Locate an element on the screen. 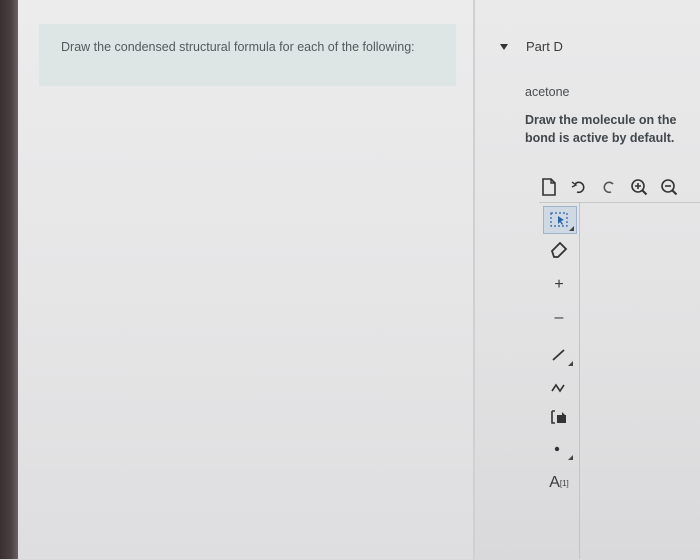 Image resolution: width=700 pixels, height=560 pixels. atom-superscript: [1] is located at coordinates (564, 483).